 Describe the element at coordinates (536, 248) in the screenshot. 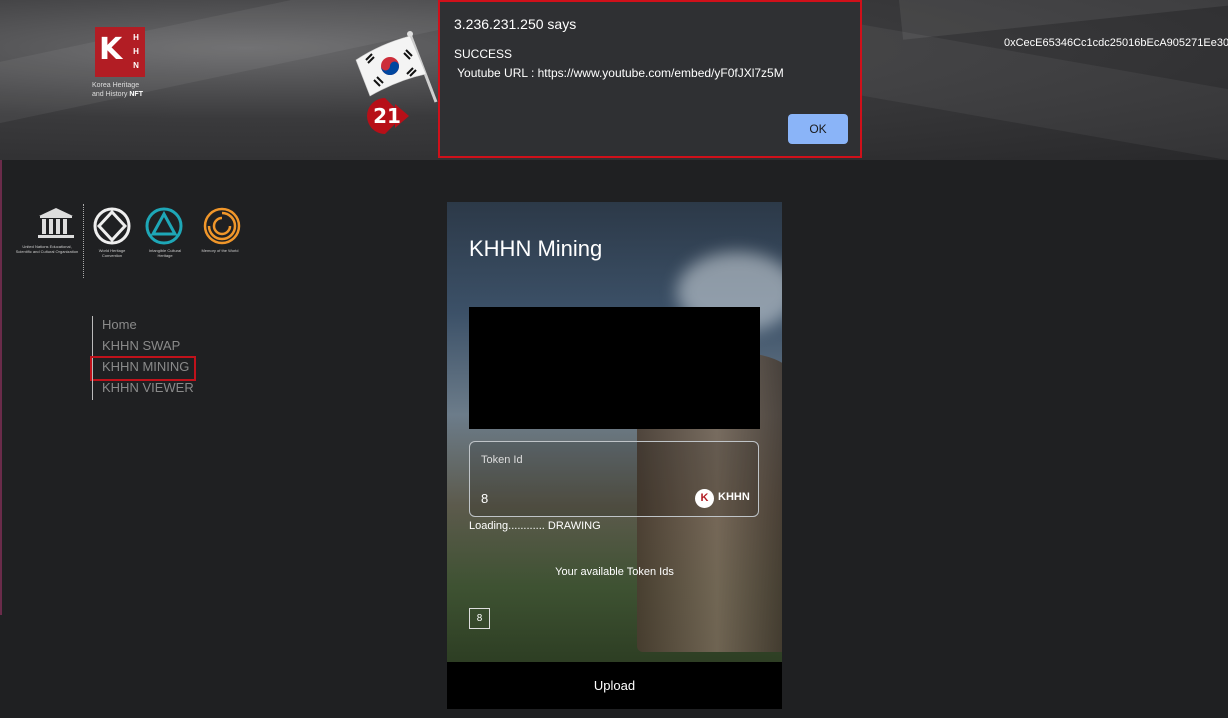

I see `card-title: KHHN Mining` at that location.